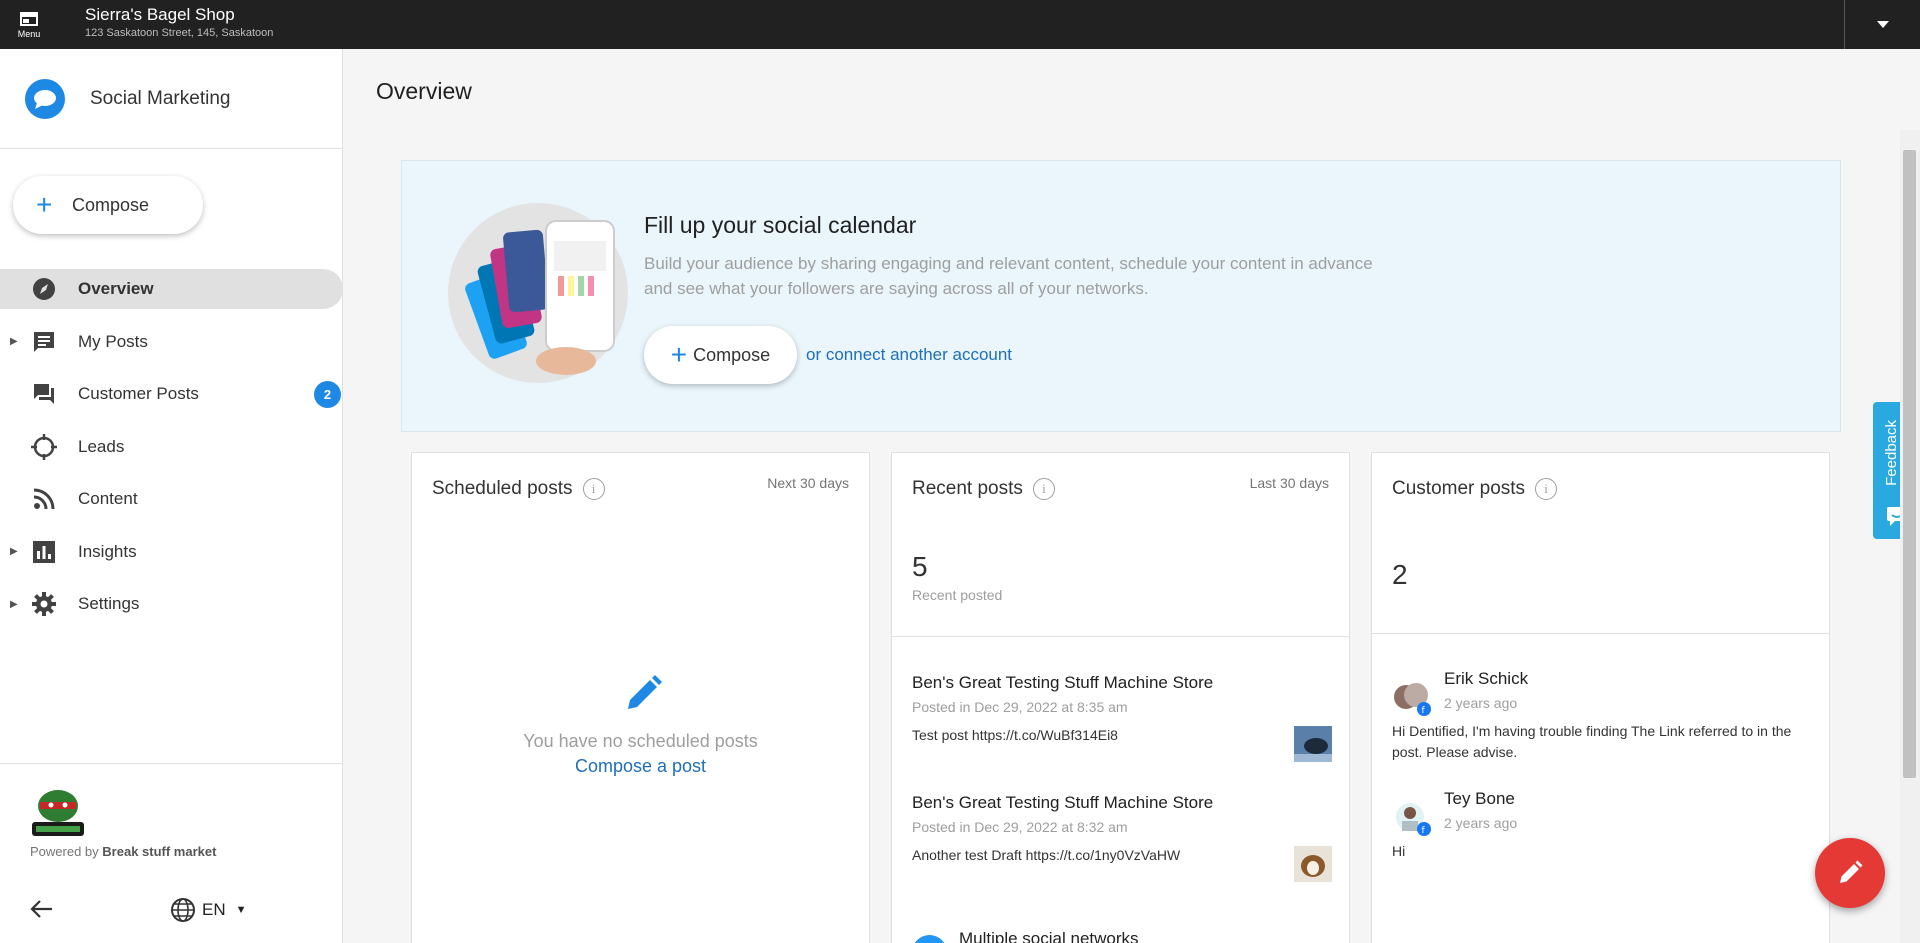 The image size is (1920, 943). Describe the element at coordinates (1049, 935) in the screenshot. I see `multiple-networks-label: Multiple social networks` at that location.